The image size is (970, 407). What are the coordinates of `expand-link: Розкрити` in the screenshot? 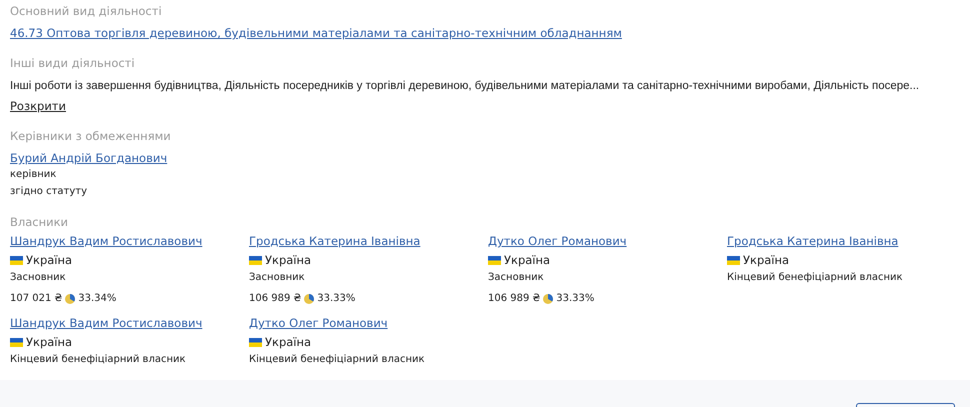 It's located at (38, 106).